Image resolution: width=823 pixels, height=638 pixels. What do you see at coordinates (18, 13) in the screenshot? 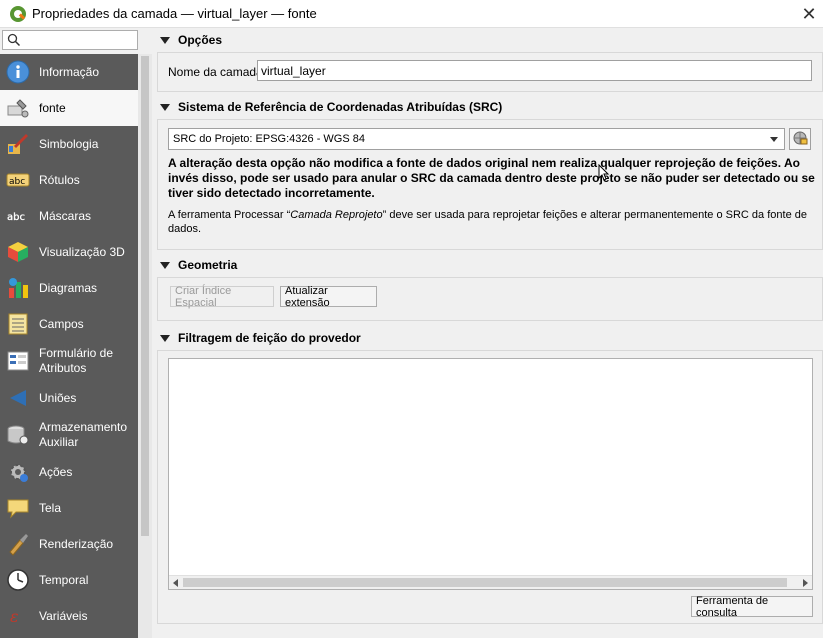
I see `qgis-logo-icon` at bounding box center [18, 13].